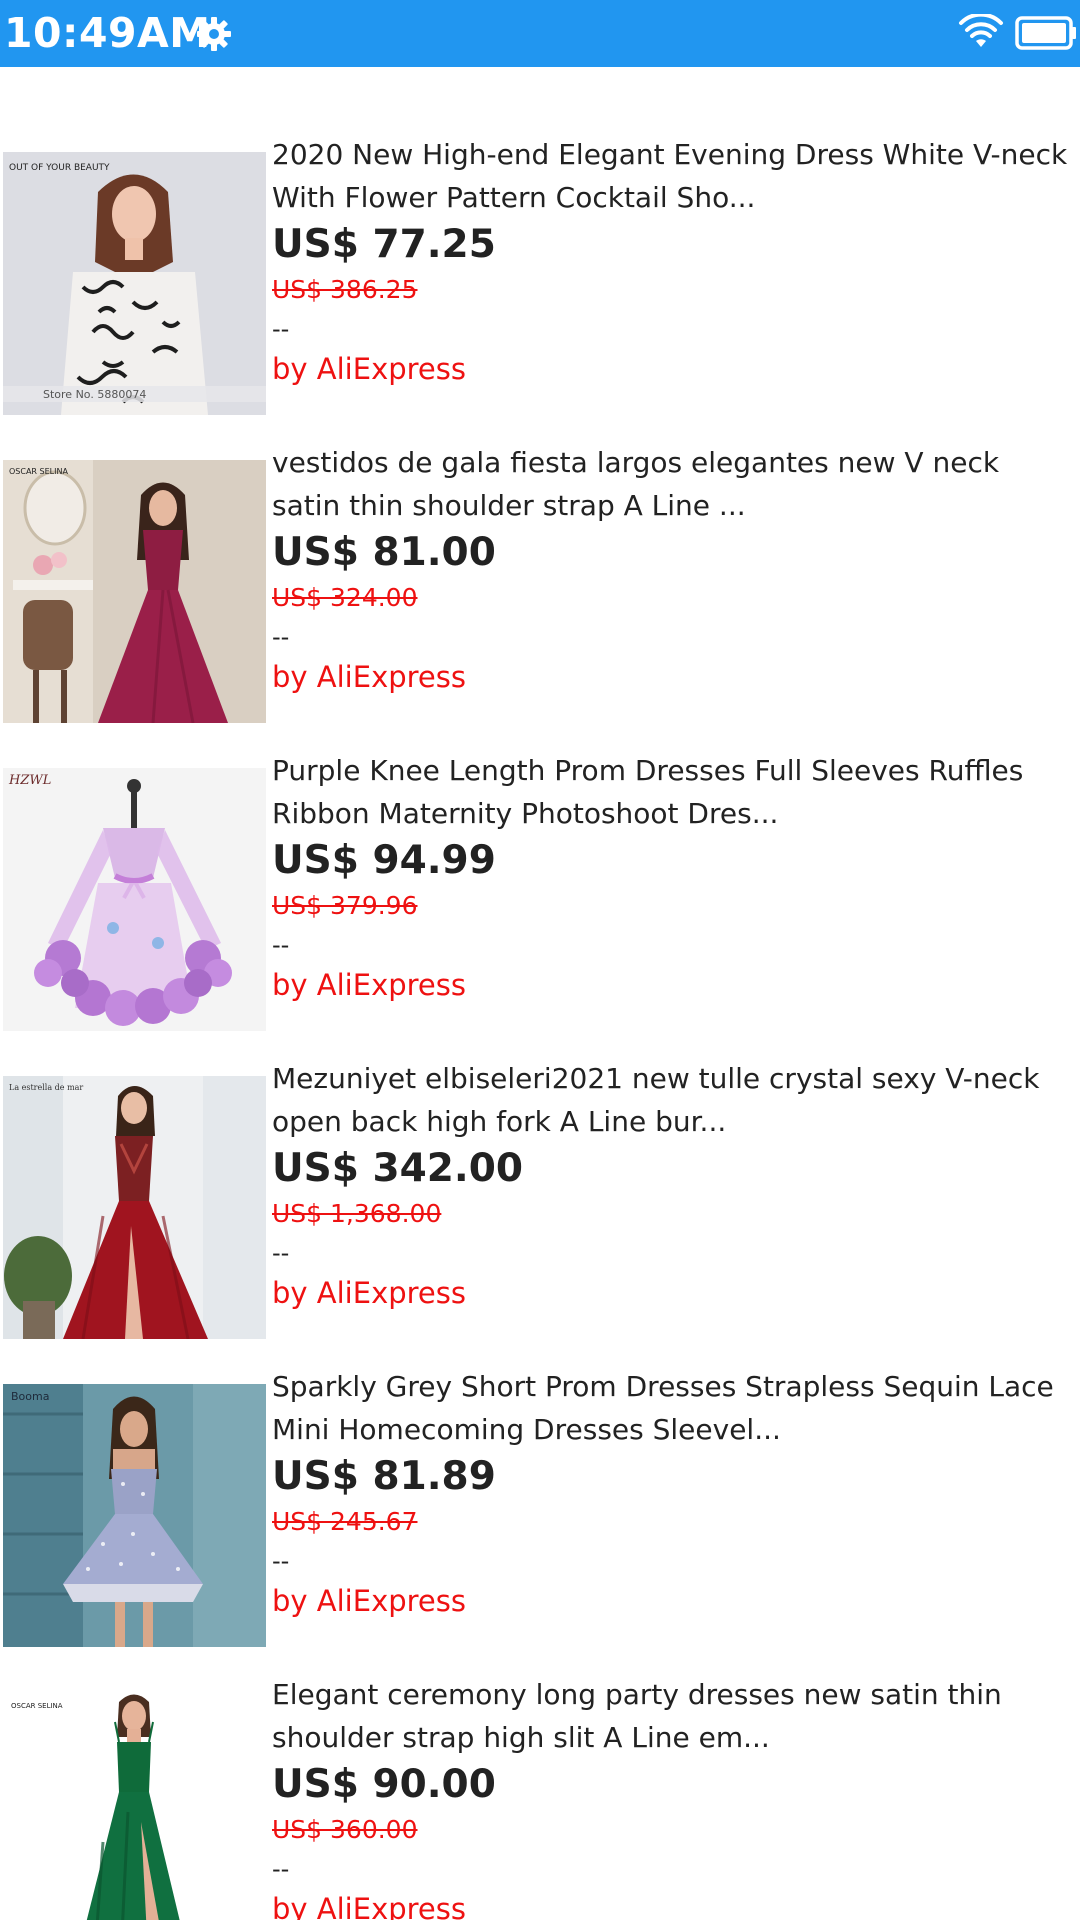 This screenshot has height=1920, width=1080. Describe the element at coordinates (384, 1784) in the screenshot. I see `product-price: US$ 90.00` at that location.